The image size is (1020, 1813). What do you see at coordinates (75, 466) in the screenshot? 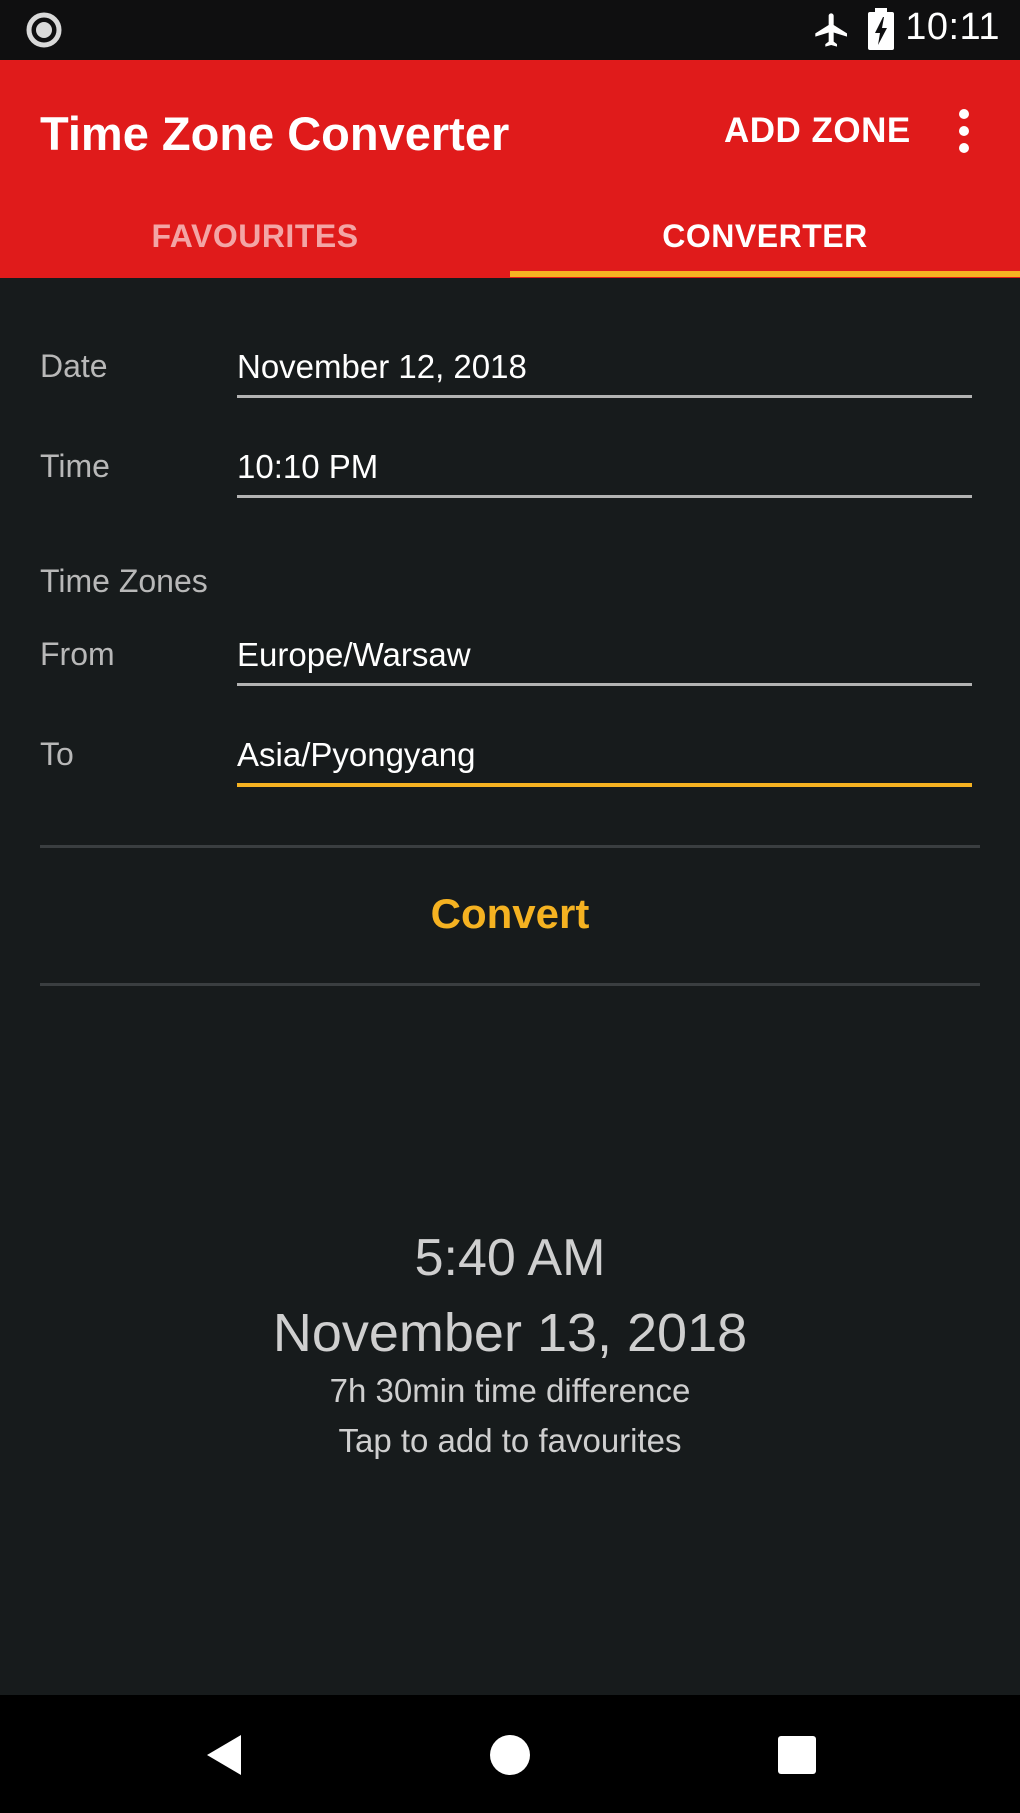
I see `time-label: Time` at bounding box center [75, 466].